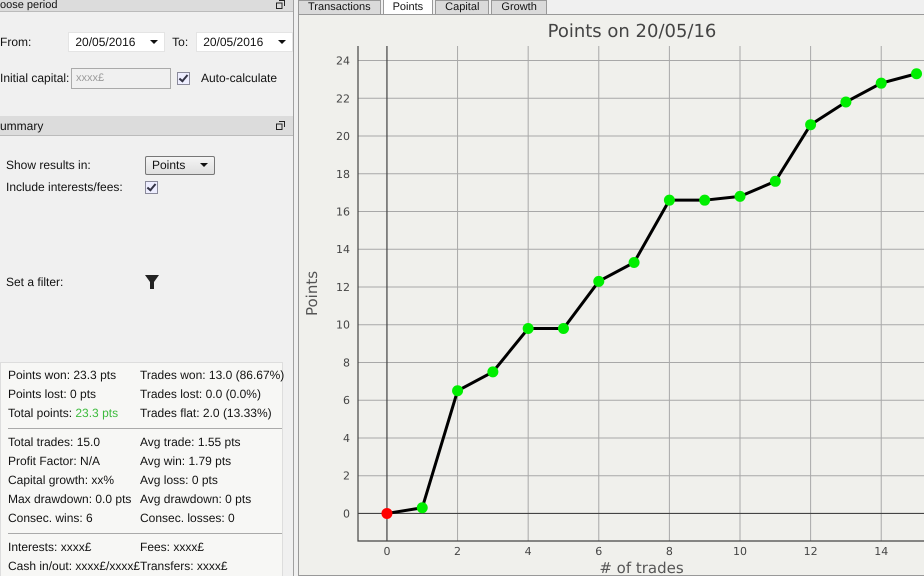  What do you see at coordinates (55, 442) in the screenshot?
I see `stat-text: Total trades: 15.0` at bounding box center [55, 442].